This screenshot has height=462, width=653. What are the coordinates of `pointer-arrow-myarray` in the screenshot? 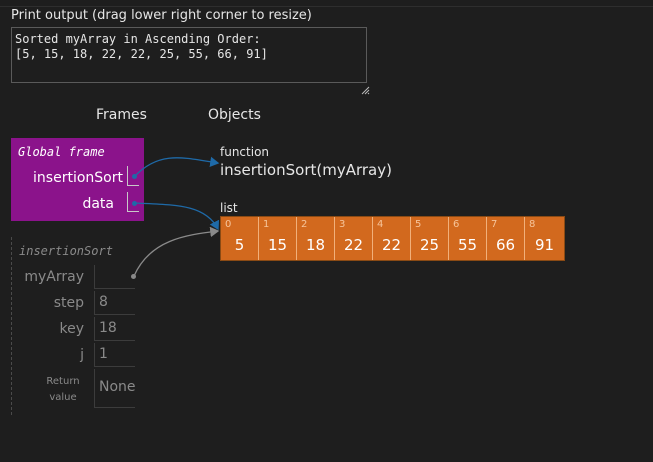 It's located at (176, 251).